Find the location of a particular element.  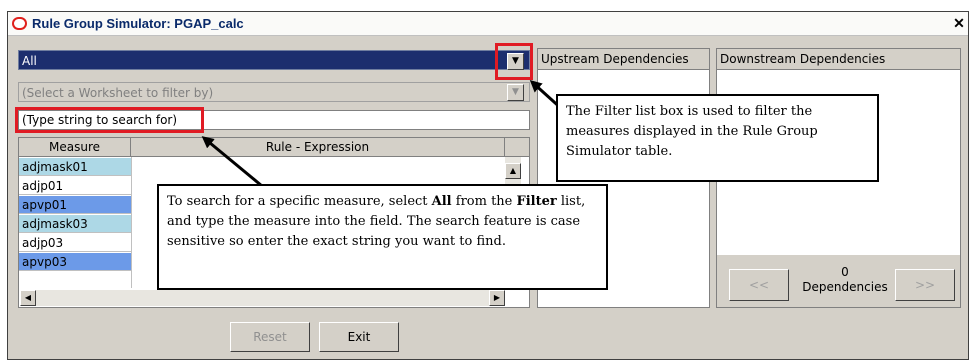

search-callout-filter: Filter is located at coordinates (536, 201).